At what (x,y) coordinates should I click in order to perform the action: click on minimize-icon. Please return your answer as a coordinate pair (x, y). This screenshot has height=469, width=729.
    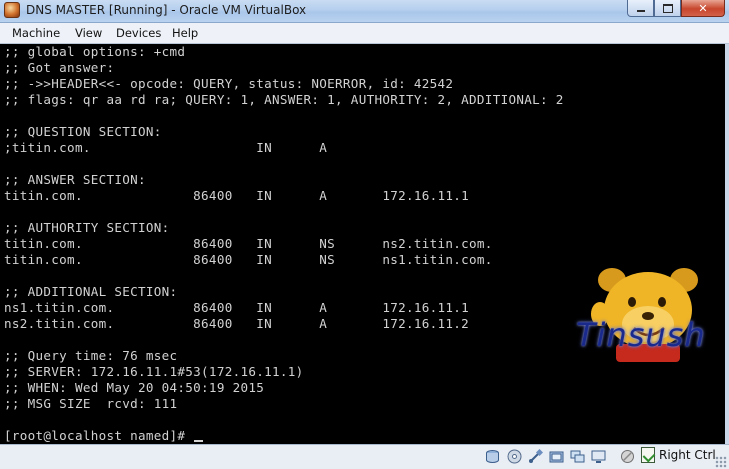
    Looking at the image, I should click on (640, 11).